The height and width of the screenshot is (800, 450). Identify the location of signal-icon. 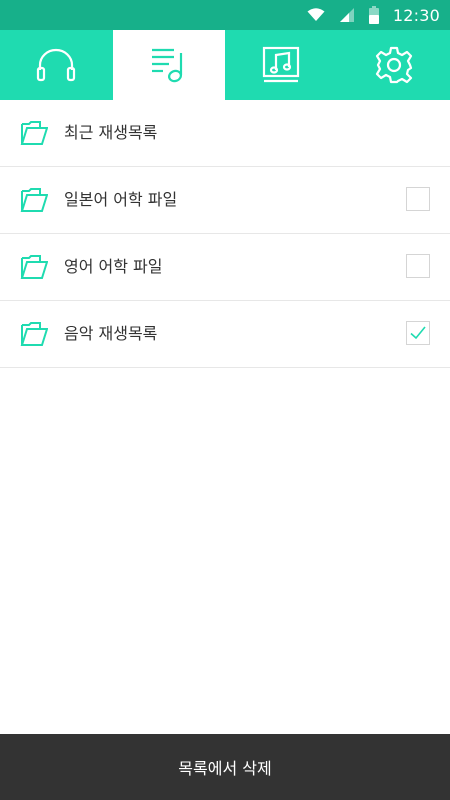
(347, 15).